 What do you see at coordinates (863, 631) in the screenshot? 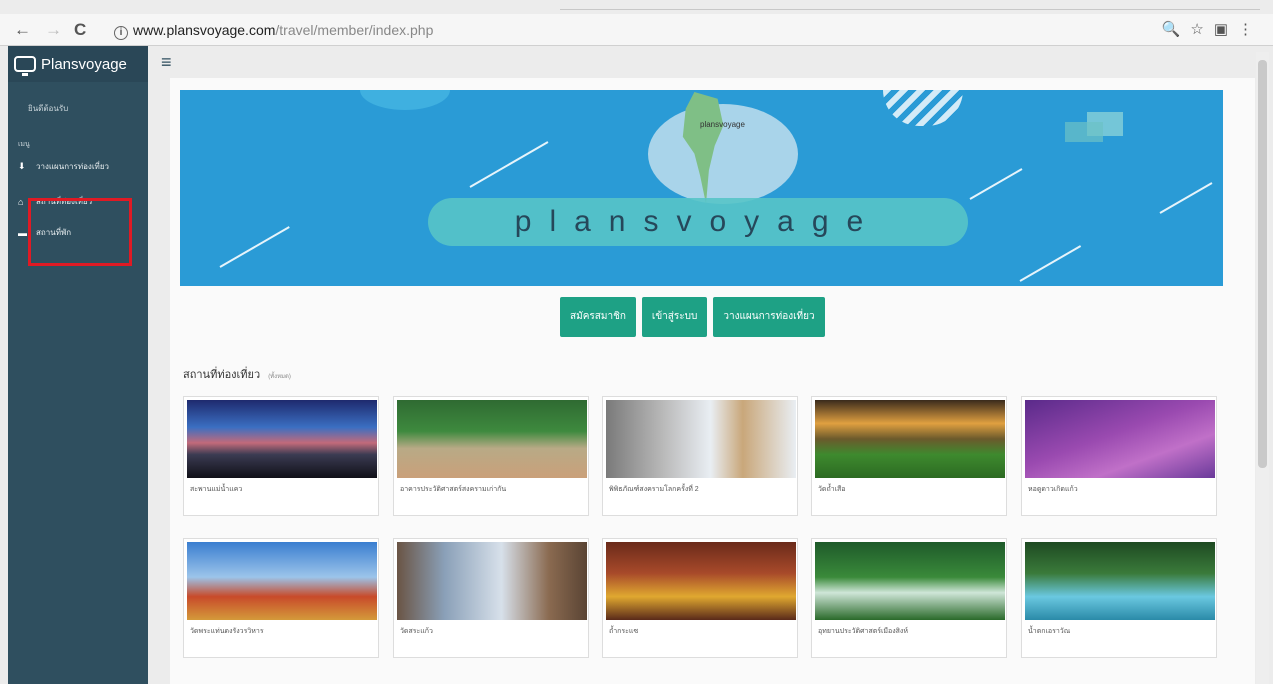
I see `attraction-caption: อุทยานประวัติศาสตร์เมืองสิงห์` at bounding box center [863, 631].